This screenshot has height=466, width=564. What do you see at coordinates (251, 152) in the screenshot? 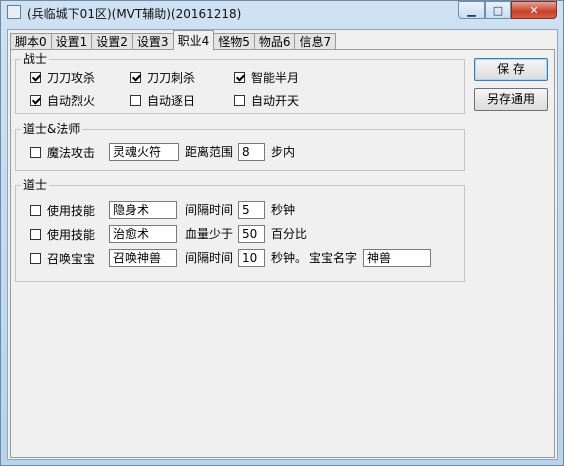
I see `distance-field: 8` at bounding box center [251, 152].